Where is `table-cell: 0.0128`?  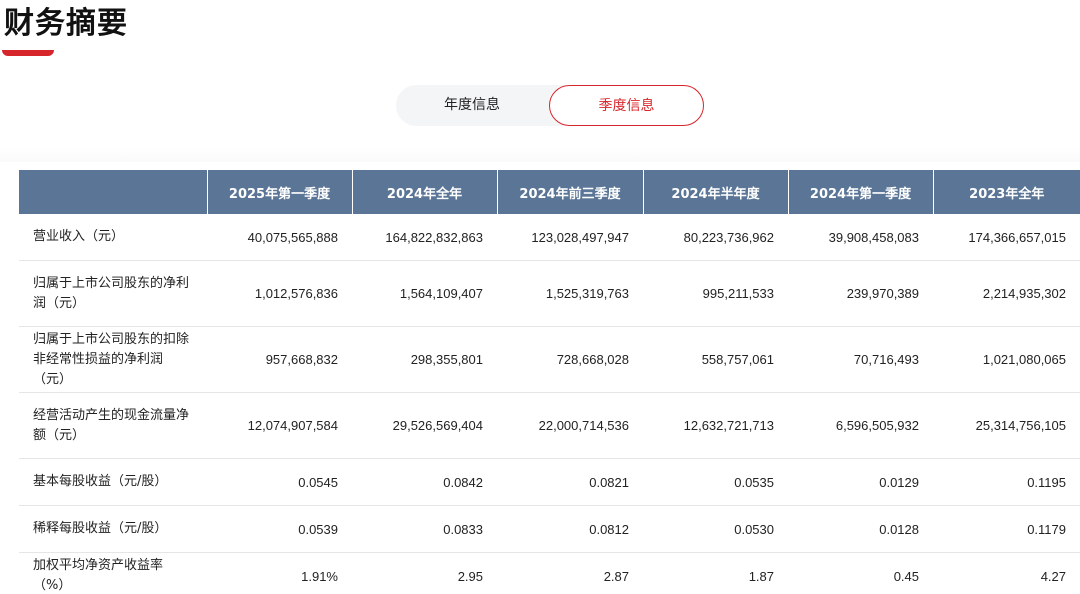 table-cell: 0.0128 is located at coordinates (860, 529).